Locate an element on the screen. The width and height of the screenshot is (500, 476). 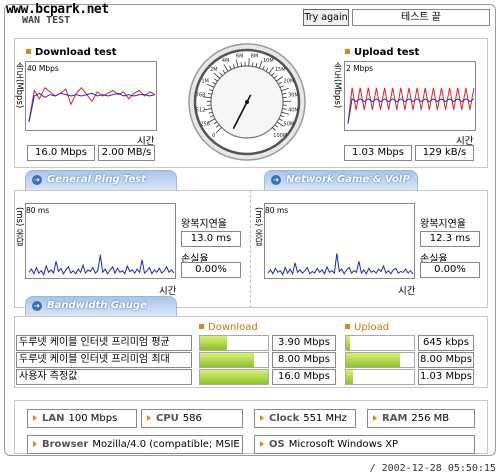
ping-time-label: 시간 is located at coordinates (168, 291).